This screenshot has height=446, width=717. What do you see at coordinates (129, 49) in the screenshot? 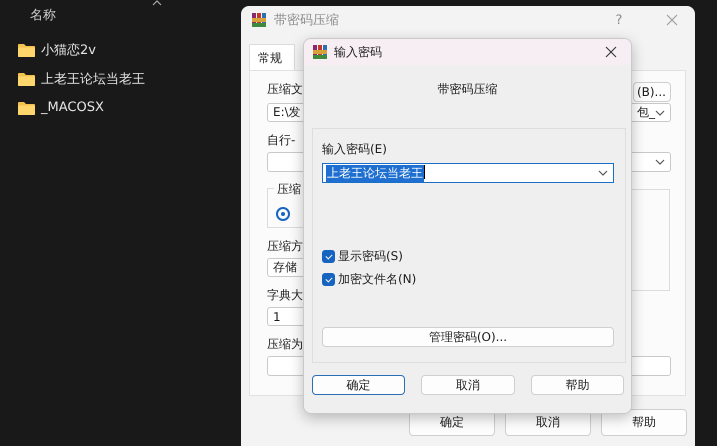
I see `folder-item: 小猫恋2v` at bounding box center [129, 49].